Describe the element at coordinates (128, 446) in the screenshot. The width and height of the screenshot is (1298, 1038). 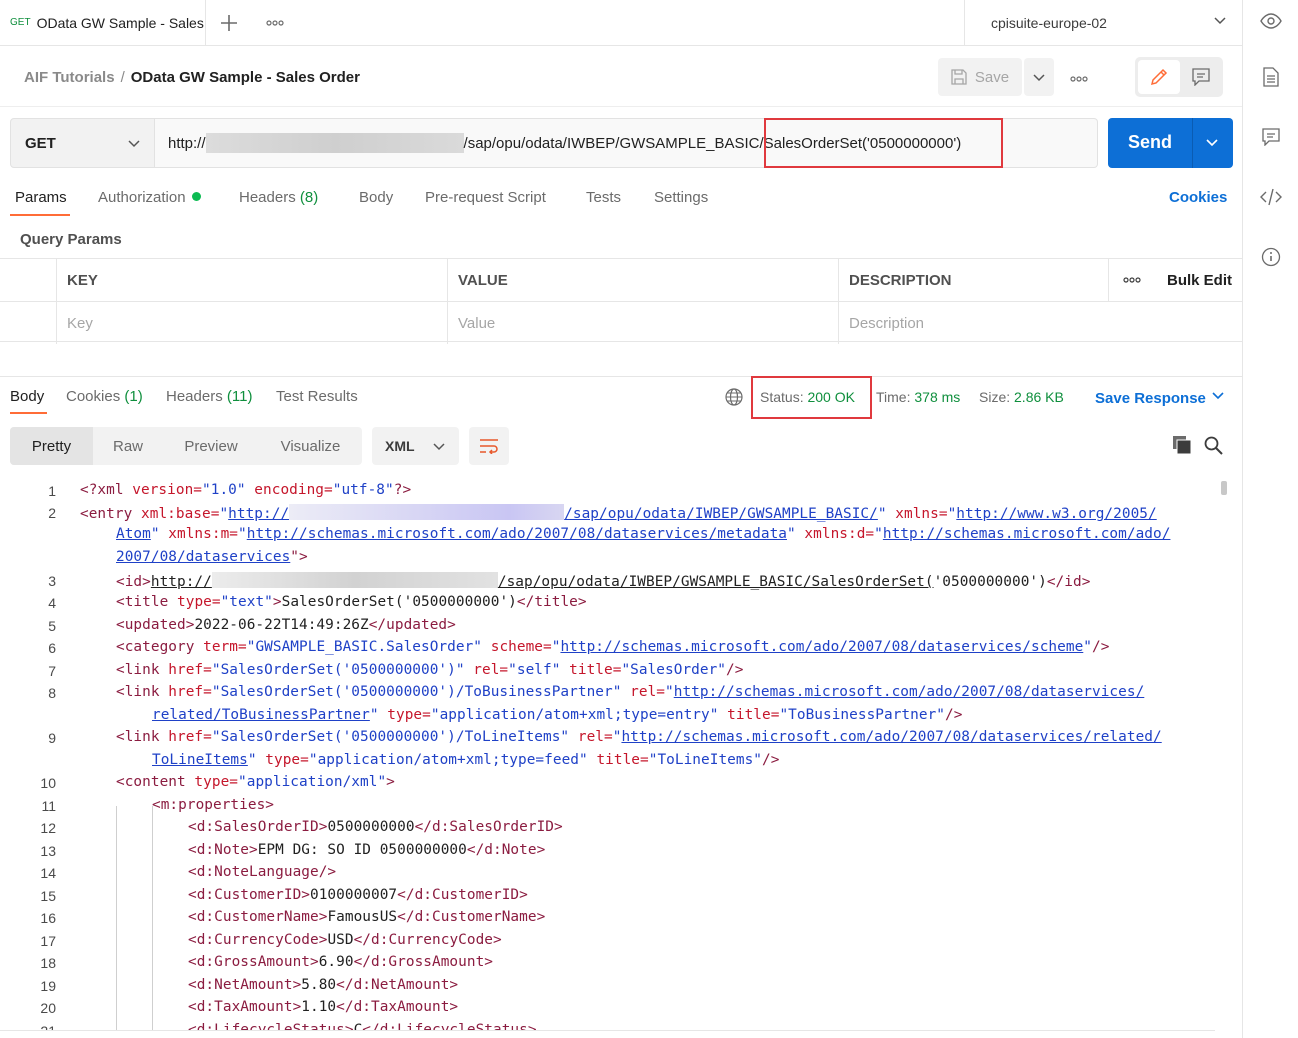
I see `view-raw: Raw` at that location.